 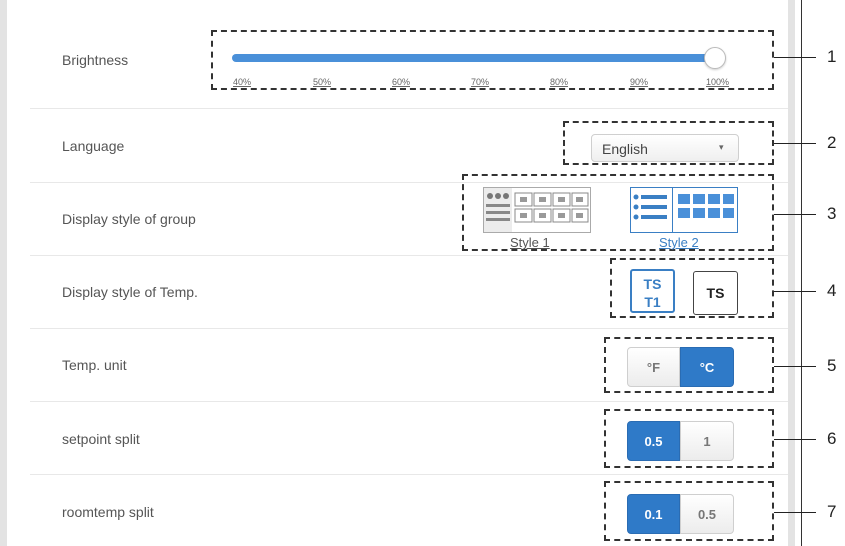 What do you see at coordinates (832, 290) in the screenshot?
I see `callout-number-4: 4` at bounding box center [832, 290].